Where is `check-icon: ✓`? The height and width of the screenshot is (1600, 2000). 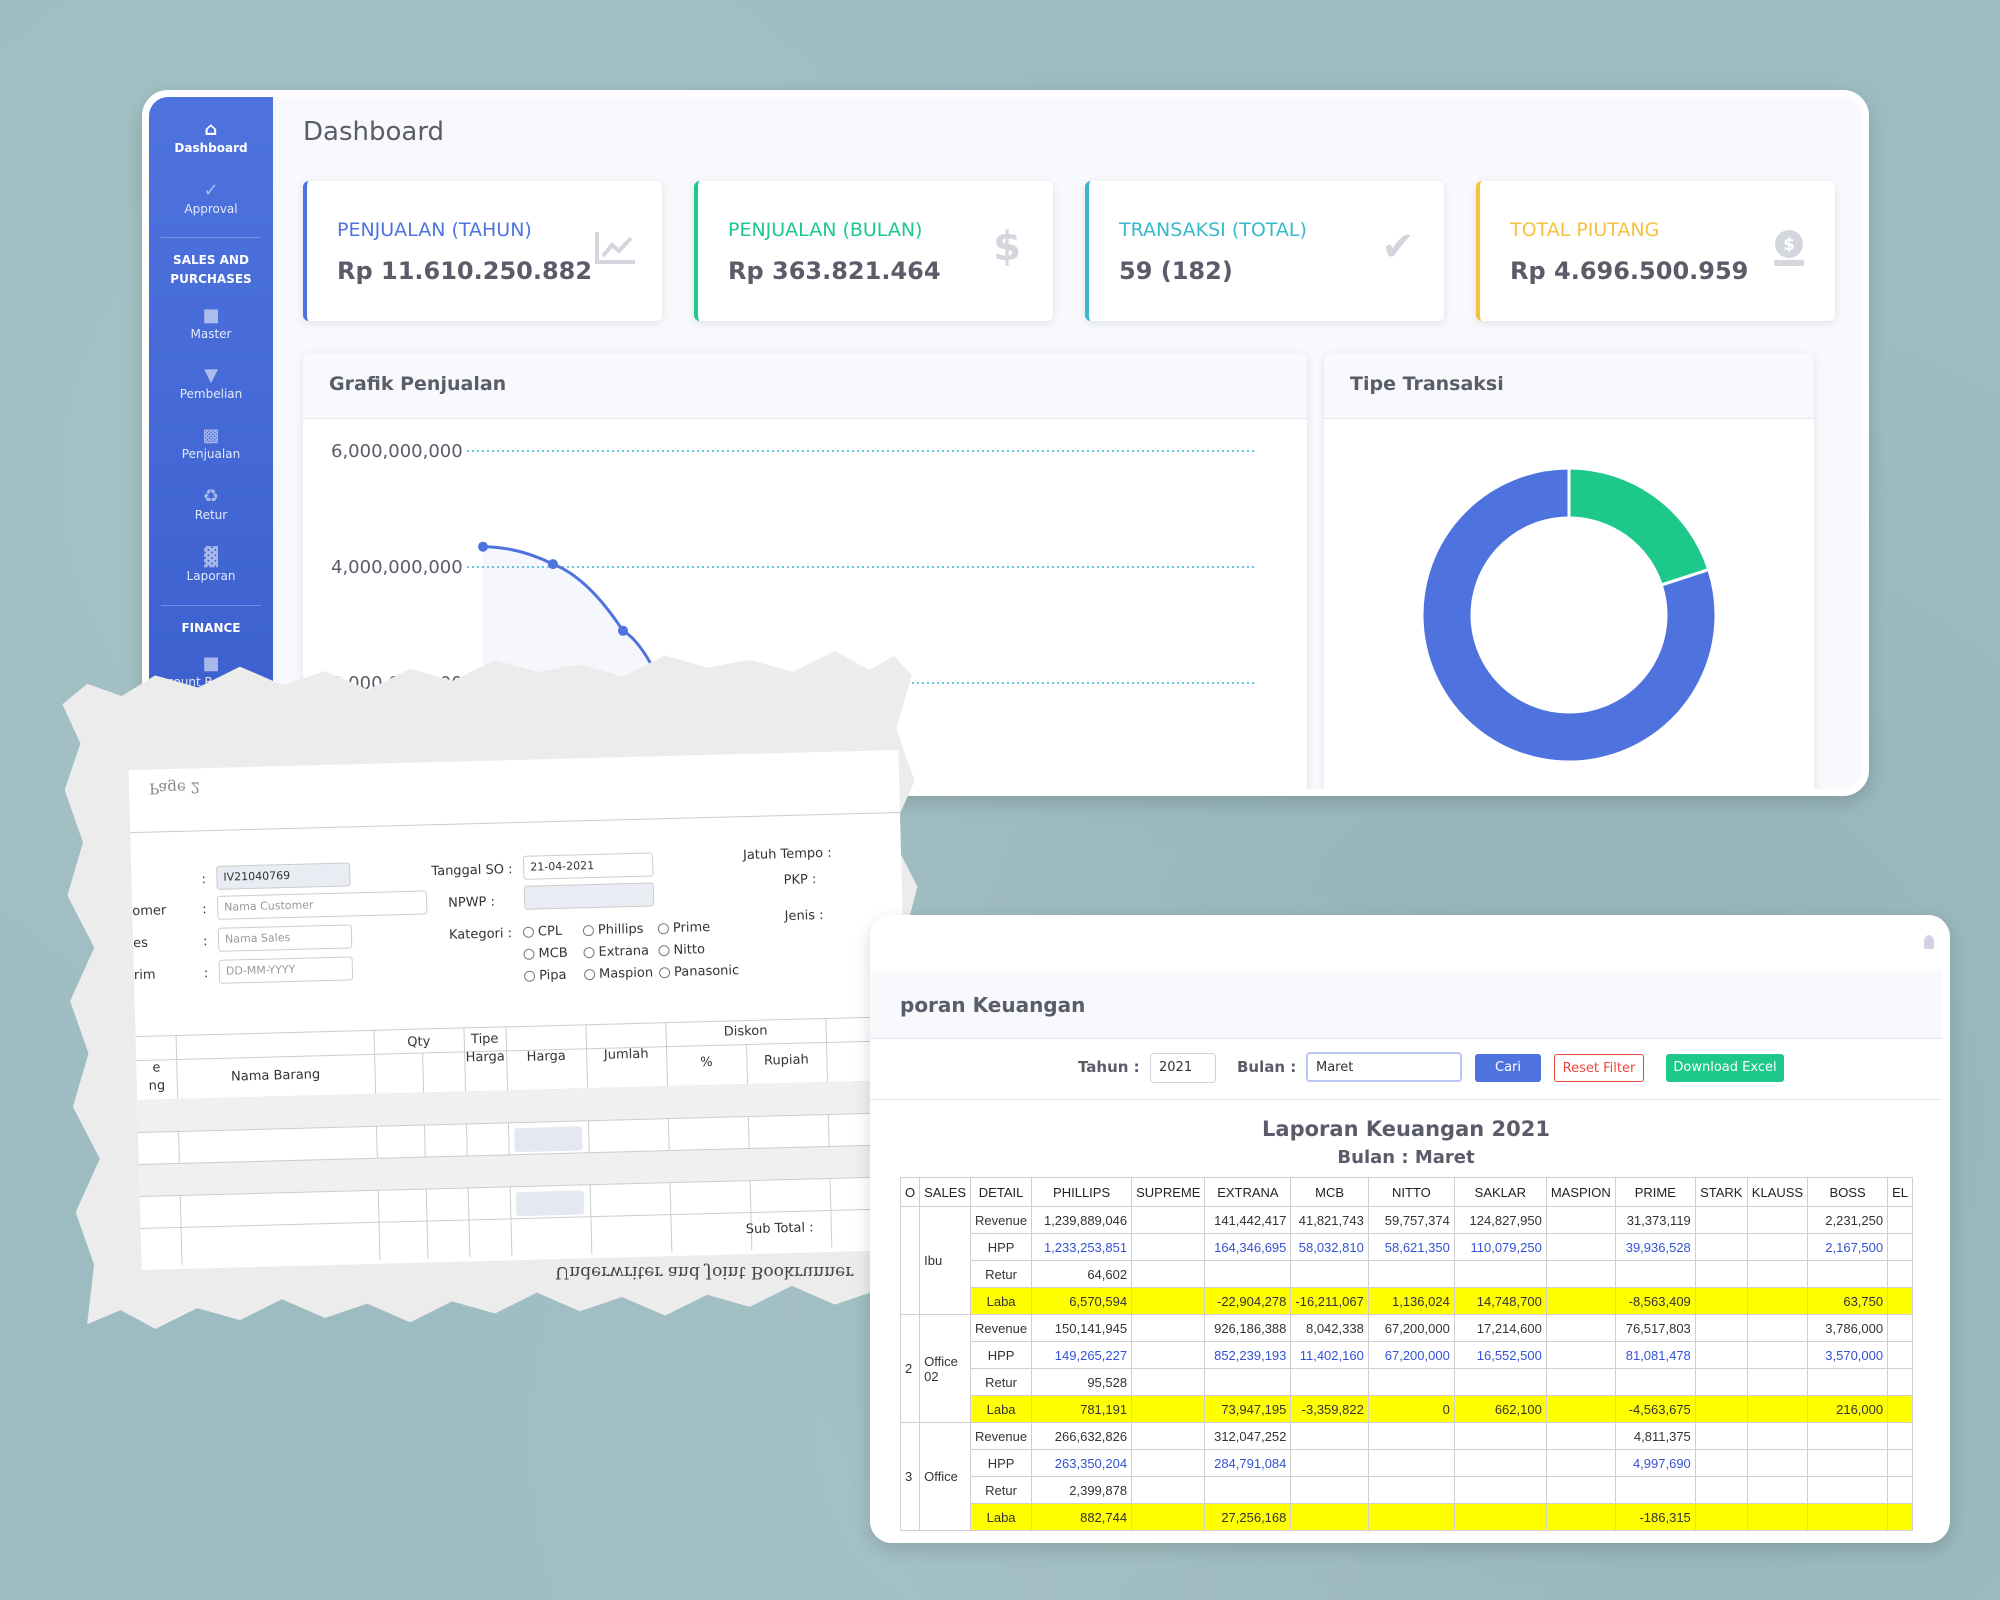 check-icon: ✓ is located at coordinates (211, 190).